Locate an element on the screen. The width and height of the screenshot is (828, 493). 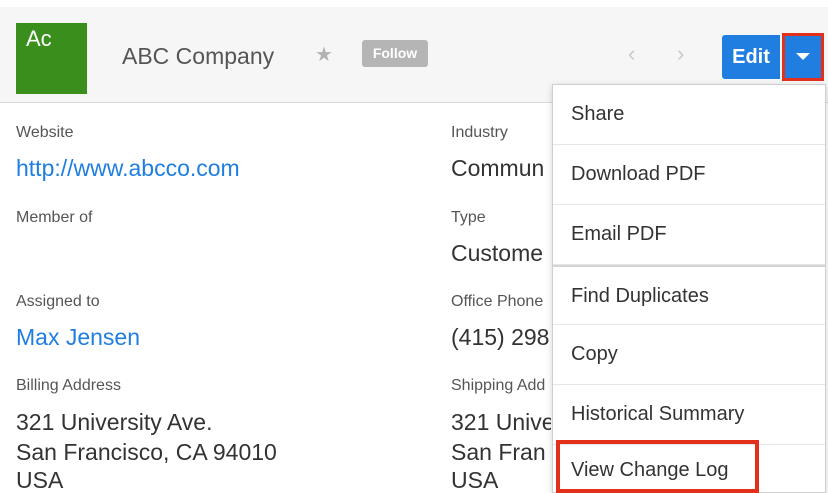
menu-item-find-duplicates: Find Duplicates is located at coordinates (689, 295).